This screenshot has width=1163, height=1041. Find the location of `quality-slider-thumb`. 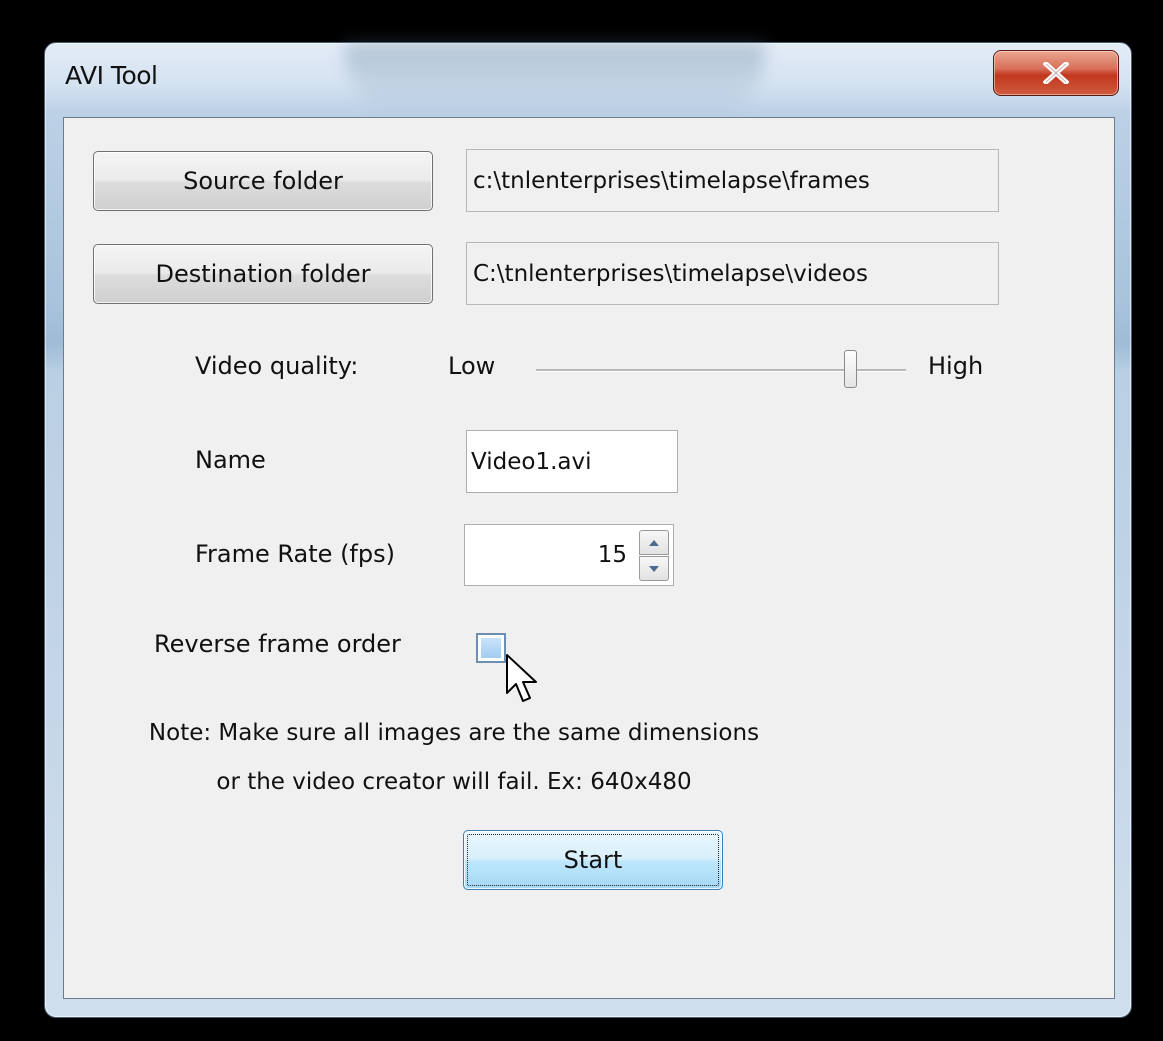

quality-slider-thumb is located at coordinates (850, 369).